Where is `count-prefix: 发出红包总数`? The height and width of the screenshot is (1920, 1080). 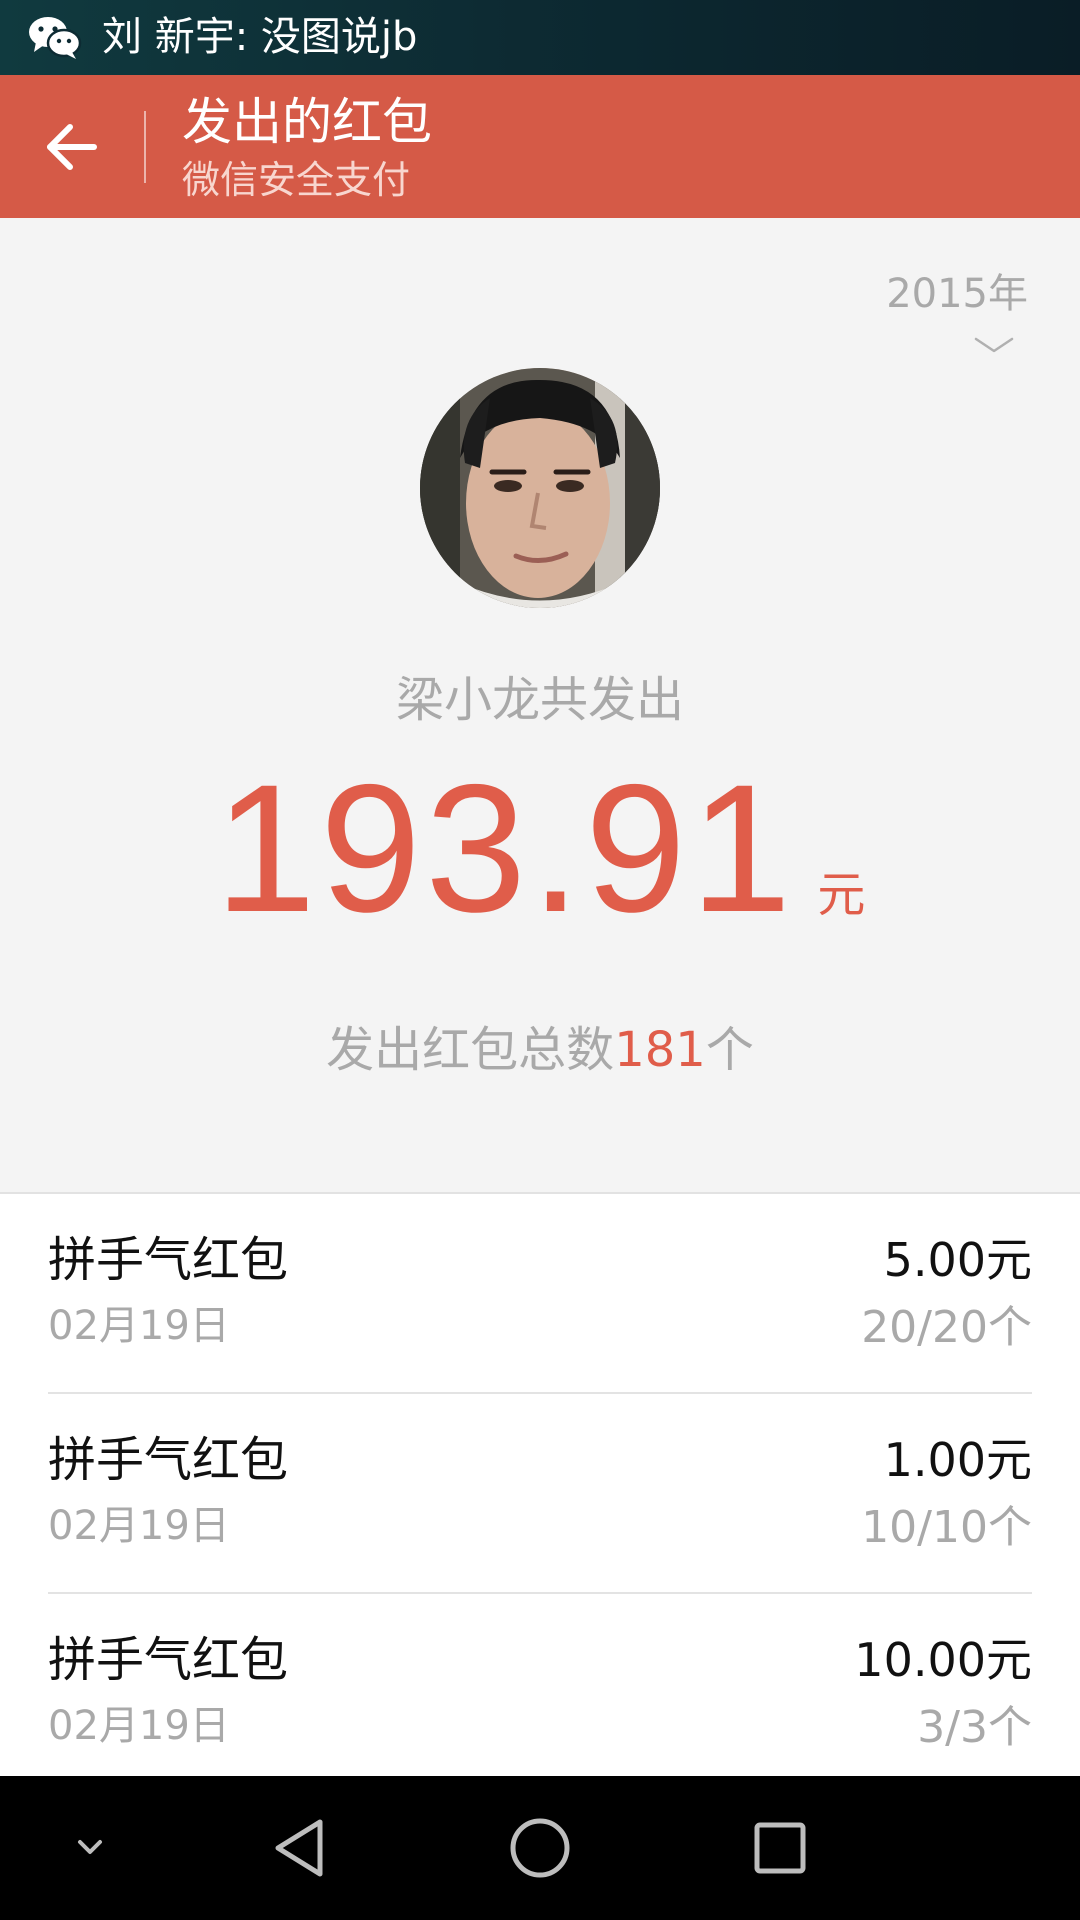
count-prefix: 发出红包总数 is located at coordinates (470, 1050).